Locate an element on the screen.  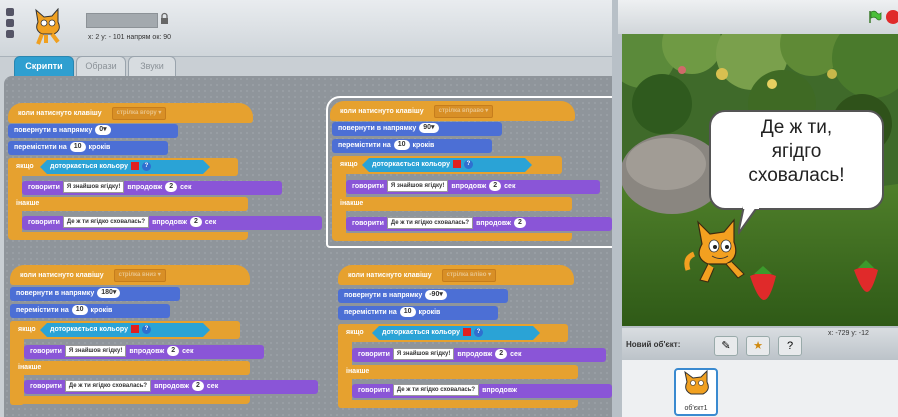
rotation-style-buttons is located at coordinates (11, 25).